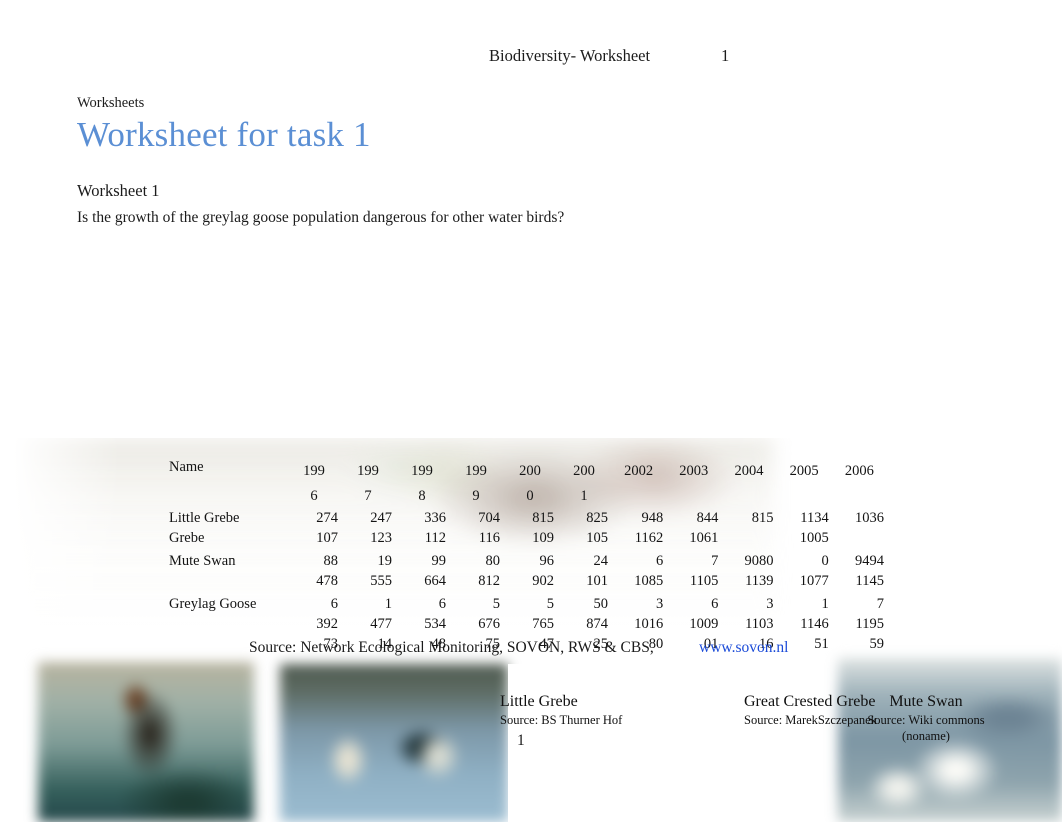 The width and height of the screenshot is (1062, 822). I want to click on row-label: Little Grebe Grebe, so click(204, 528).